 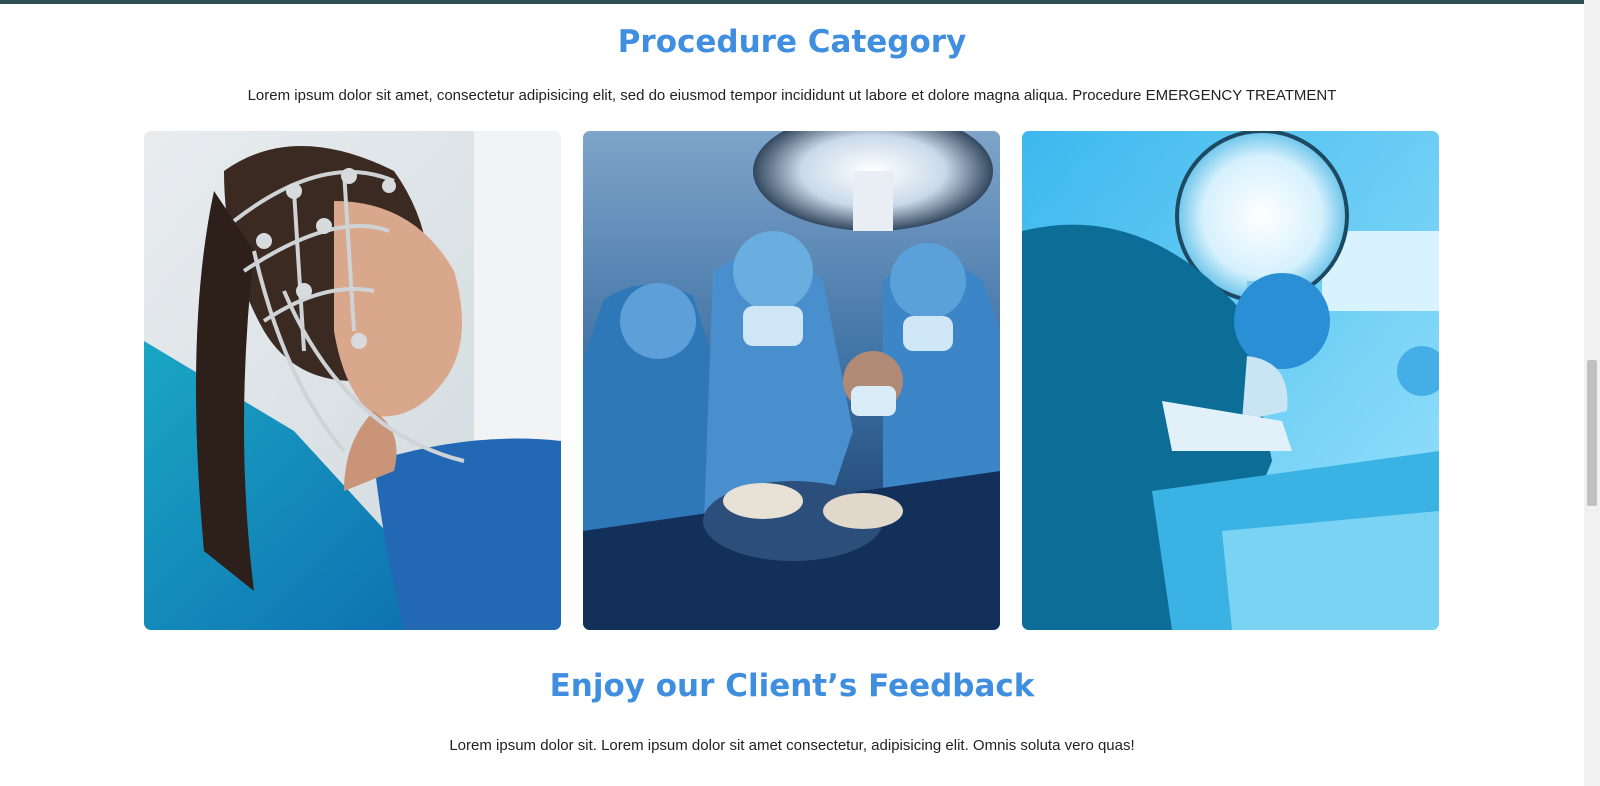 I want to click on vertical-scrollbar, so click(x=1592, y=393).